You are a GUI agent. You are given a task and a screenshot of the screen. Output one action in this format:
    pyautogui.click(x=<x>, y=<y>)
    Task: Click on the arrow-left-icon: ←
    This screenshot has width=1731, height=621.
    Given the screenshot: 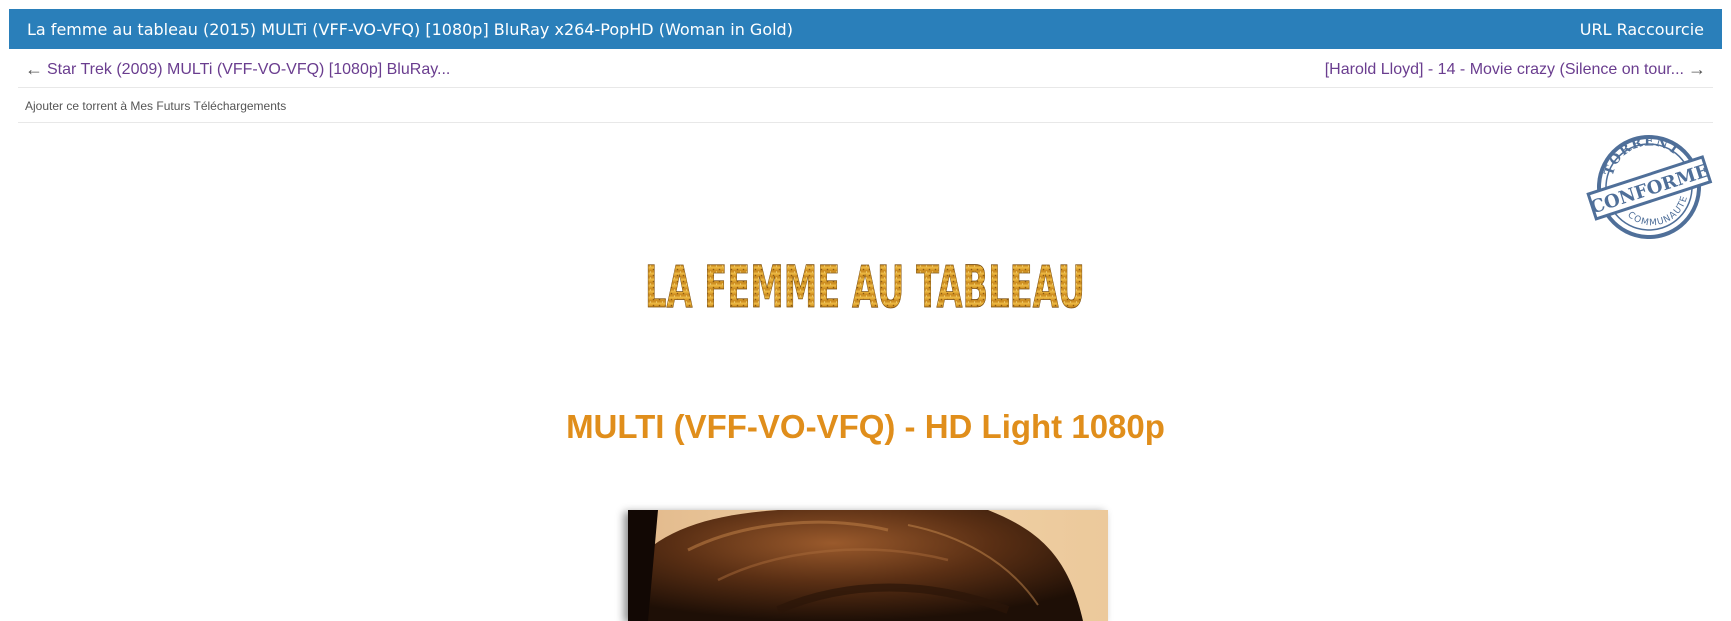 What is the action you would take?
    pyautogui.click(x=34, y=69)
    